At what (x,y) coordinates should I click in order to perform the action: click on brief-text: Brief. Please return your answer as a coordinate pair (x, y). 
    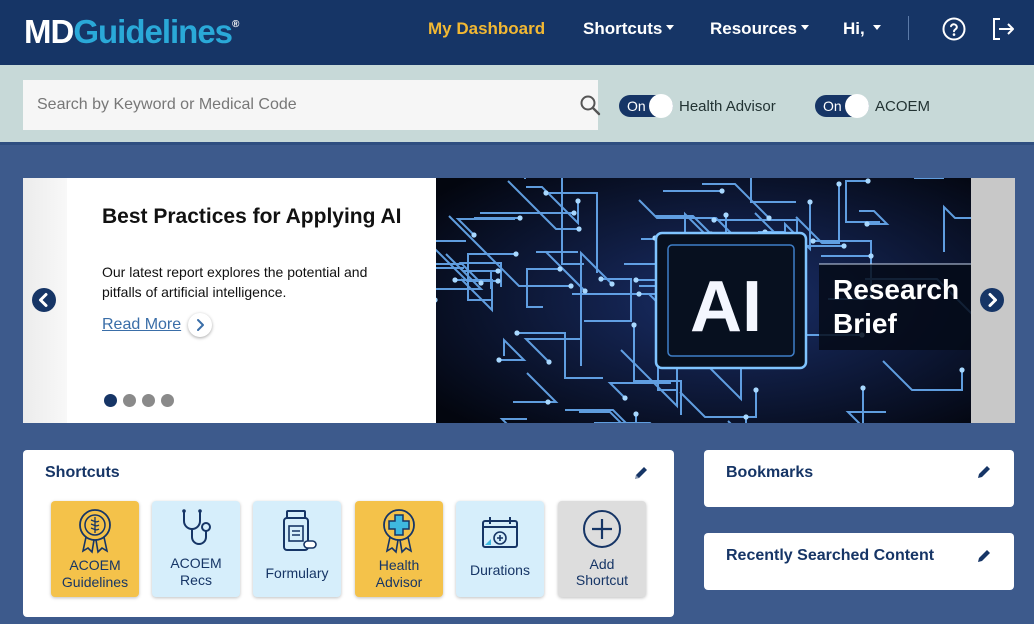
    Looking at the image, I should click on (865, 323).